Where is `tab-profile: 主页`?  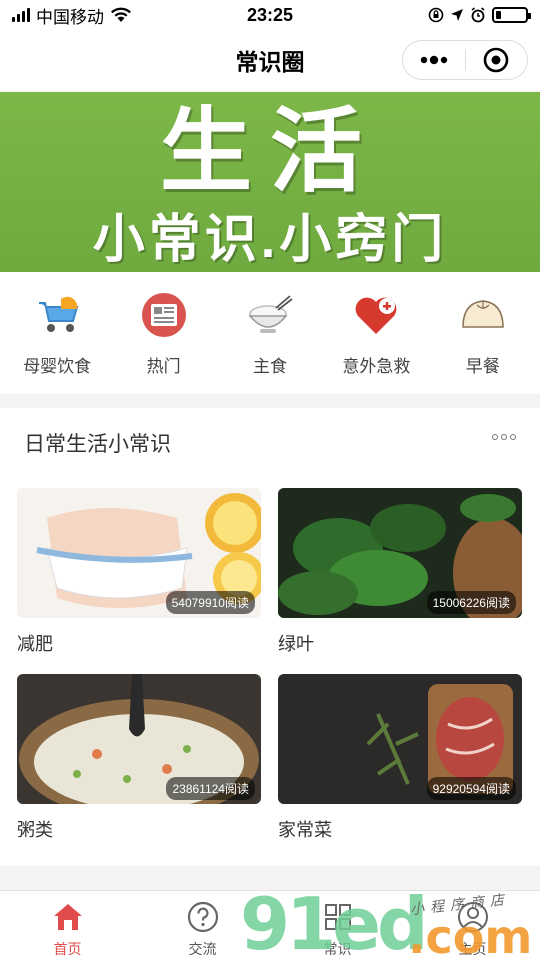
tab-profile: 主页 is located at coordinates (472, 925).